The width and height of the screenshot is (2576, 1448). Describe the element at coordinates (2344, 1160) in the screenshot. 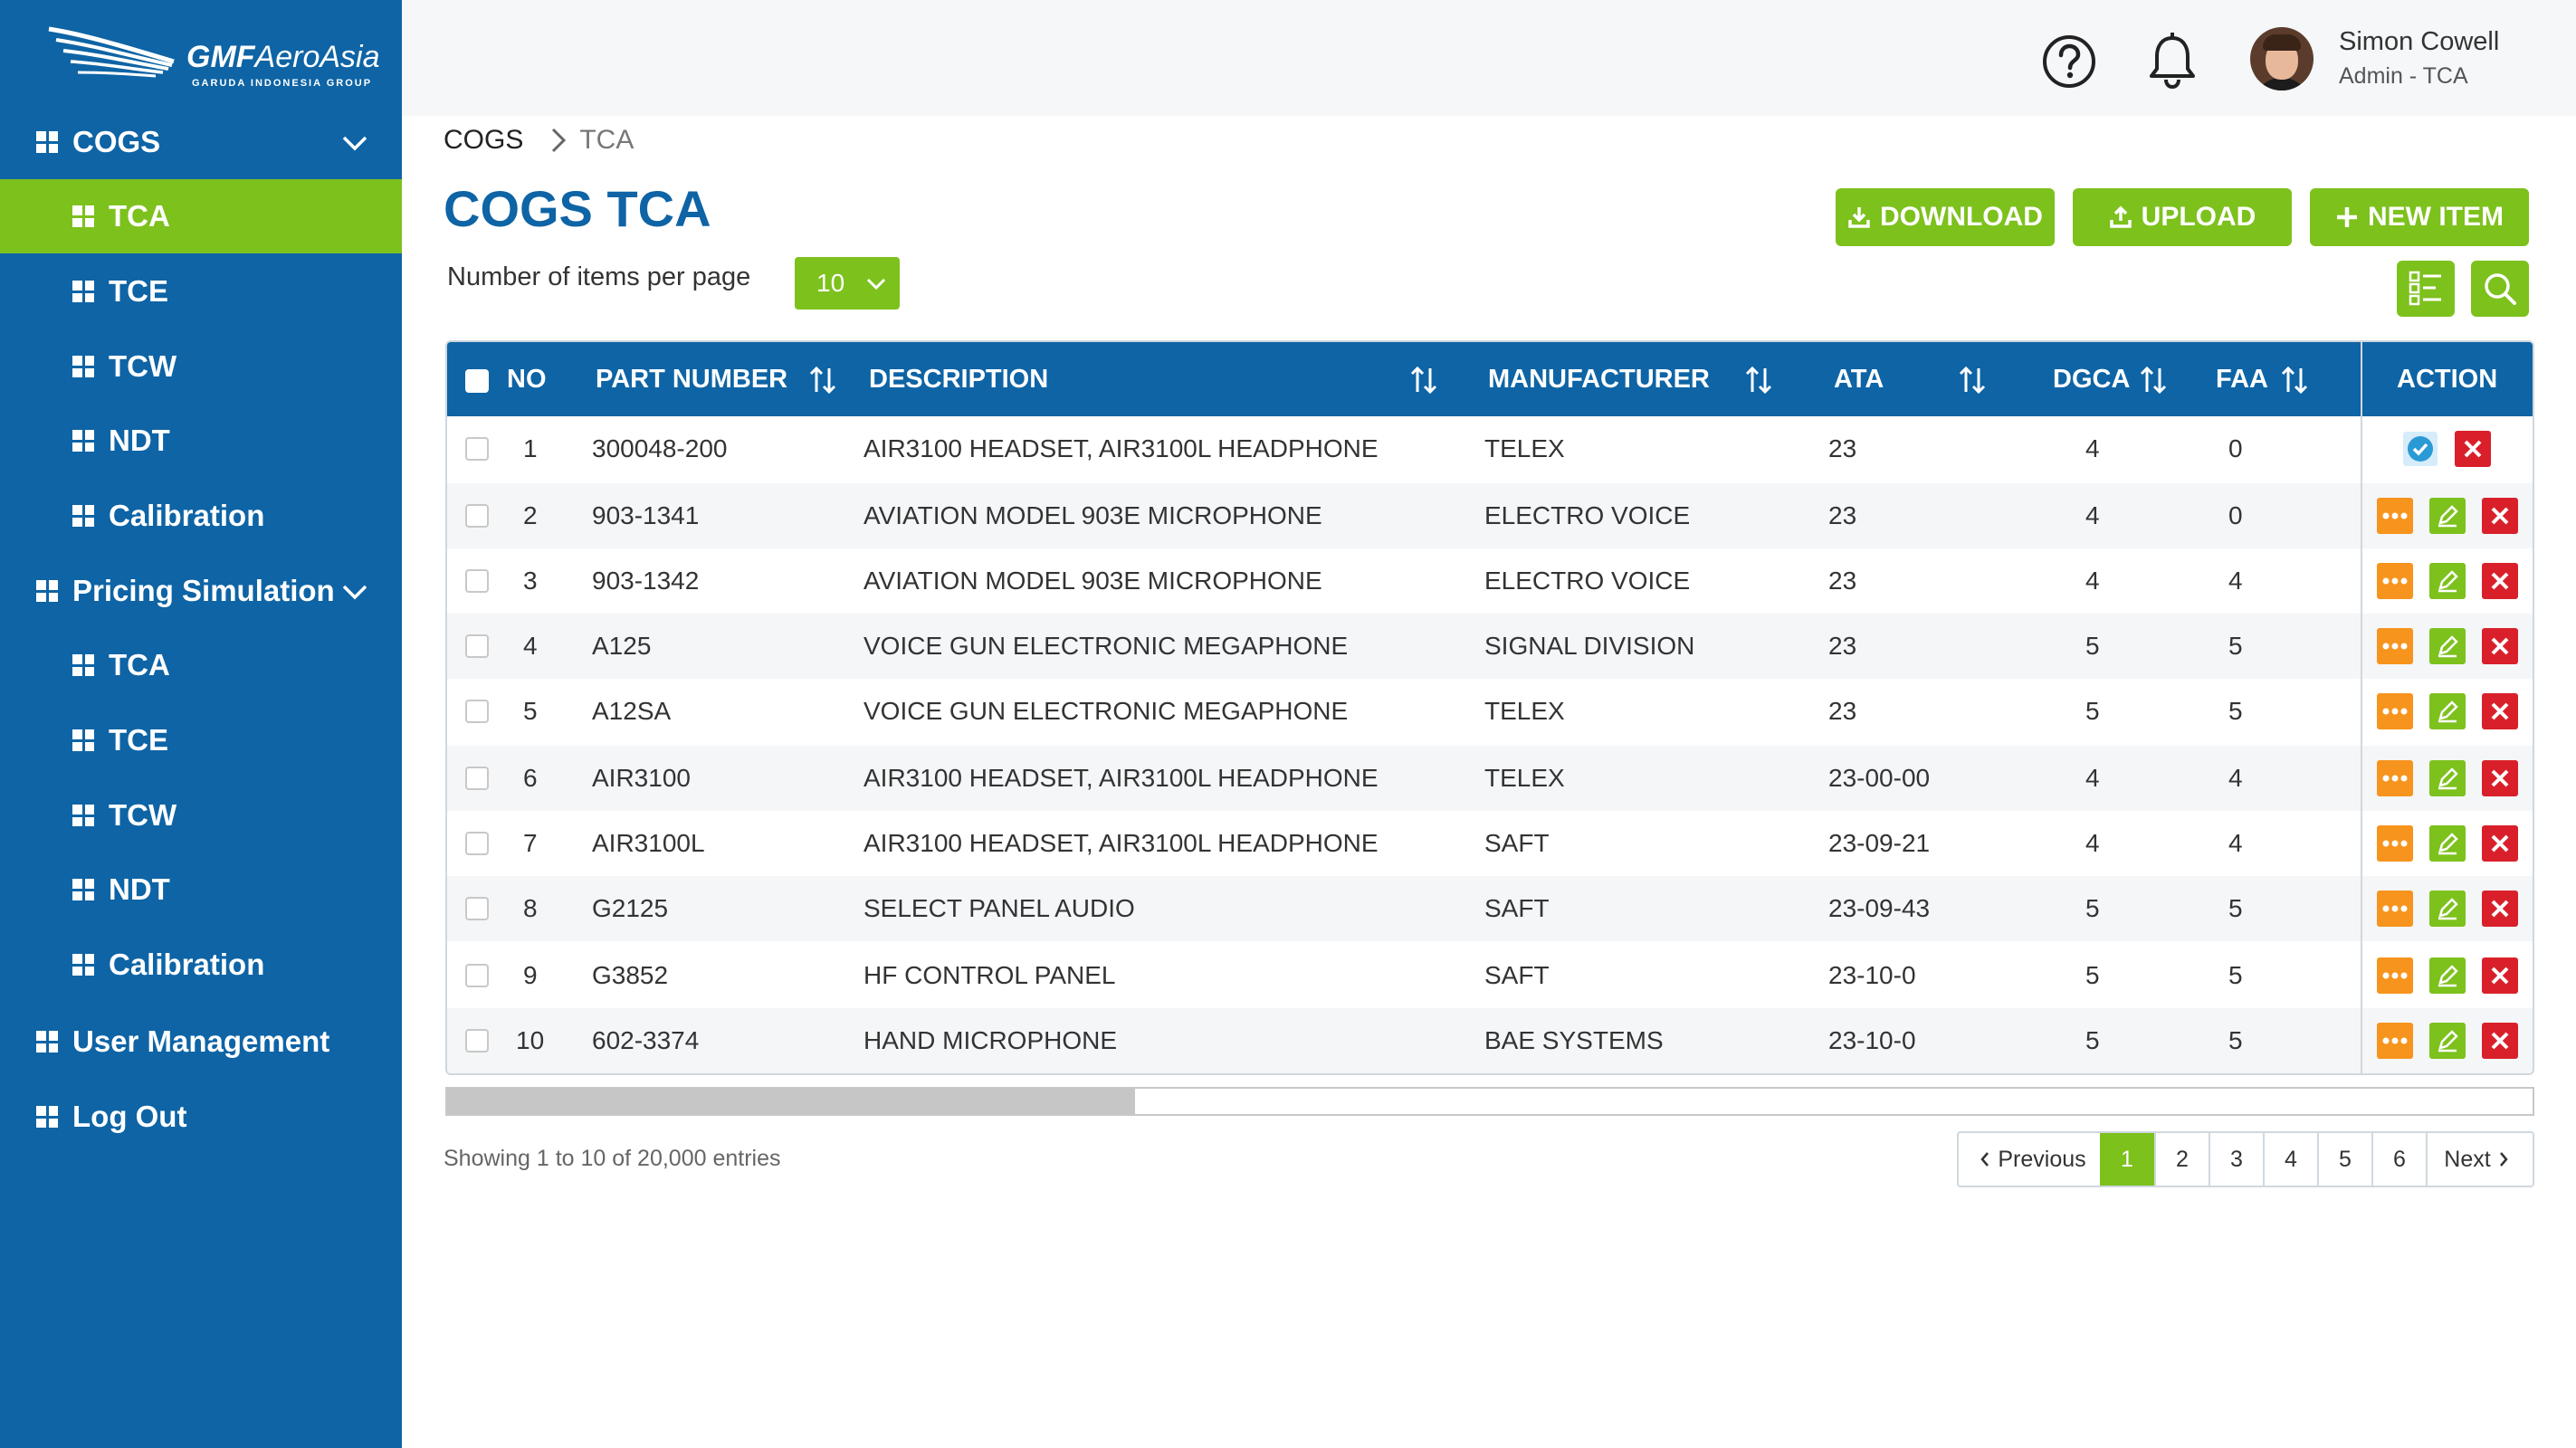

I see `page-button-5: 5` at that location.